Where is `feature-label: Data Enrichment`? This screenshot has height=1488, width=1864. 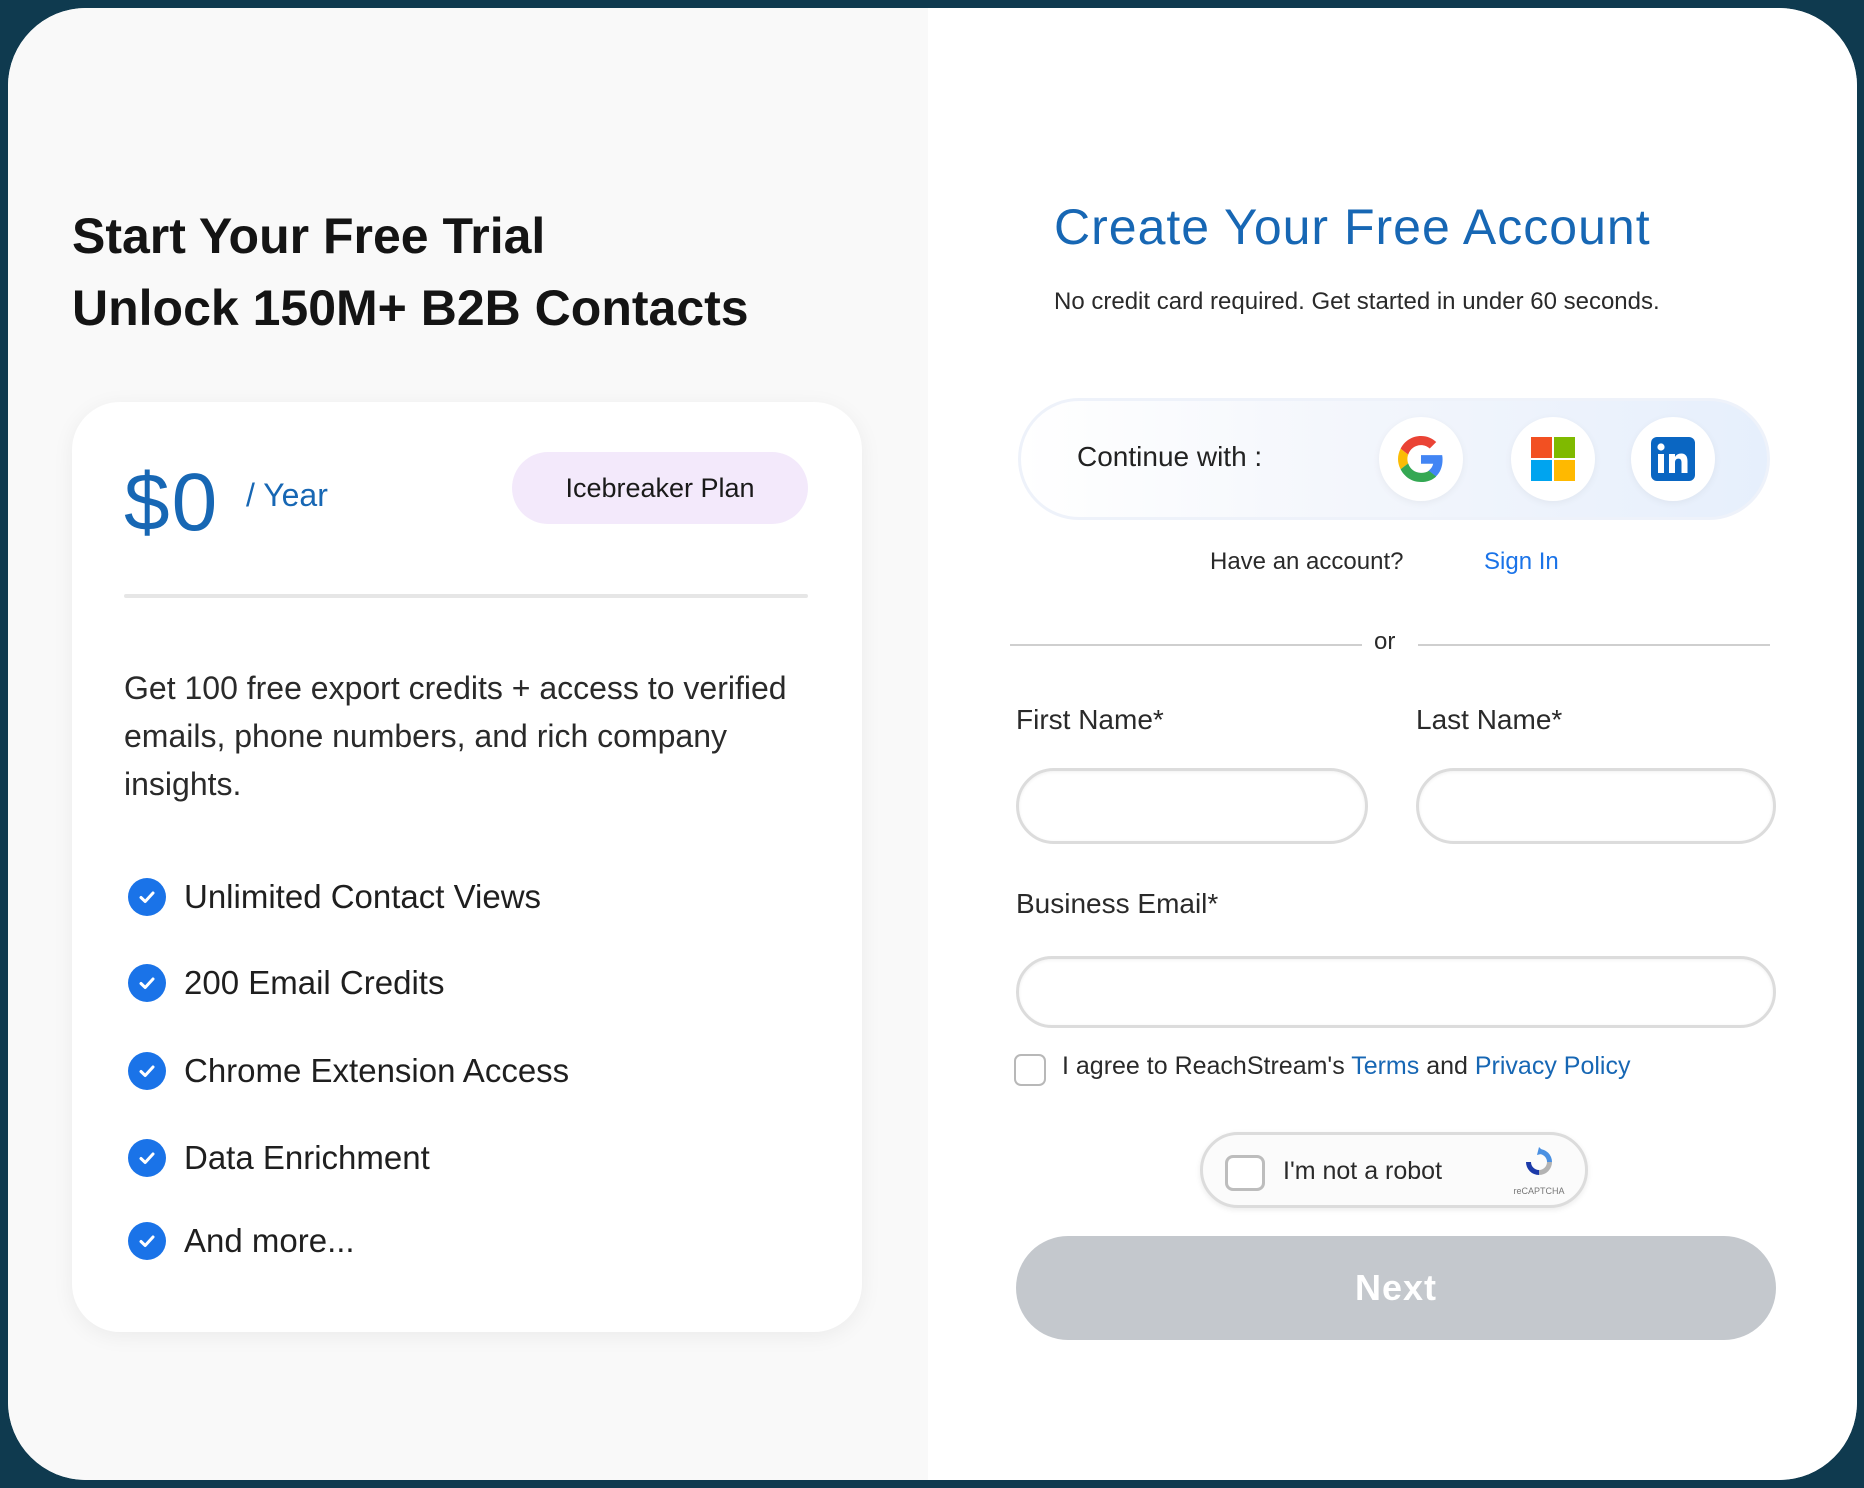 feature-label: Data Enrichment is located at coordinates (307, 1157).